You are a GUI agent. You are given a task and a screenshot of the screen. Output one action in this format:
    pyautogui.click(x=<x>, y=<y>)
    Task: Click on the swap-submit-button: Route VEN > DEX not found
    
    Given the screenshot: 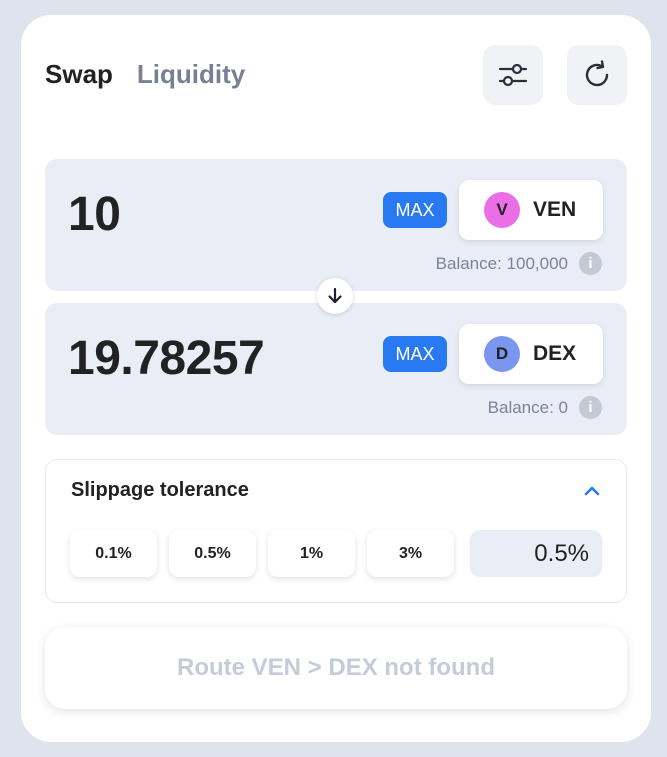 What is the action you would take?
    pyautogui.click(x=336, y=668)
    